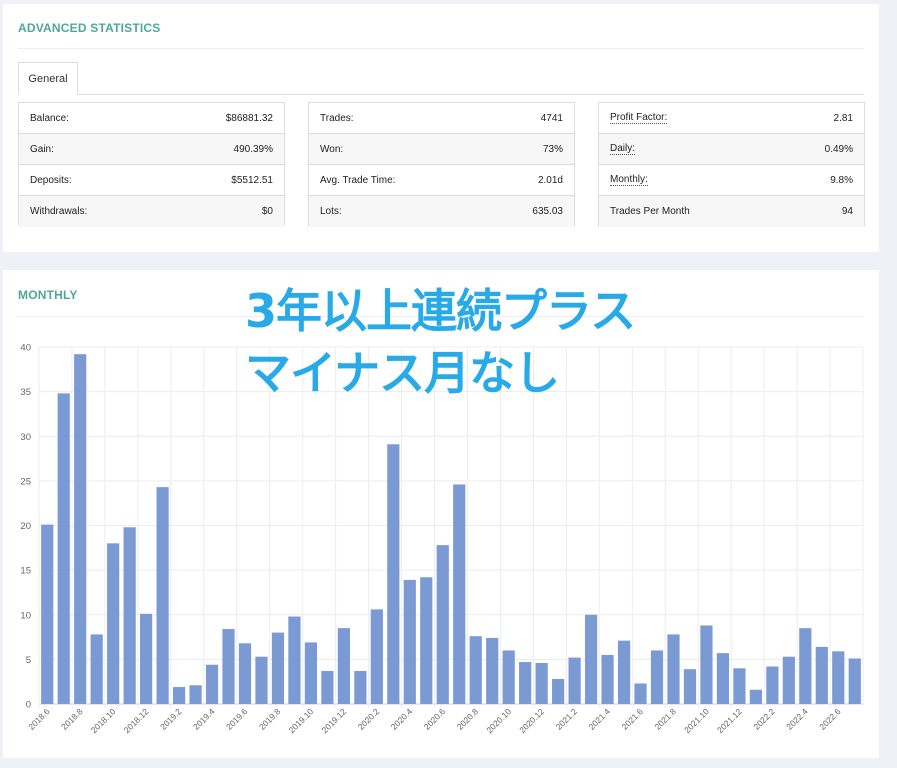 This screenshot has width=897, height=768. What do you see at coordinates (25, 571) in the screenshot?
I see `y-tick-label: 15` at bounding box center [25, 571].